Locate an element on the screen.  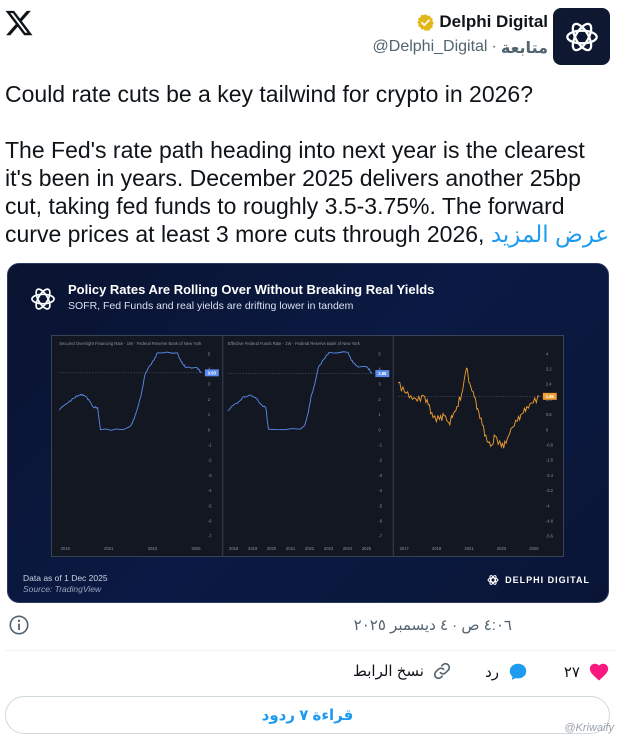
avatar is located at coordinates (581, 36).